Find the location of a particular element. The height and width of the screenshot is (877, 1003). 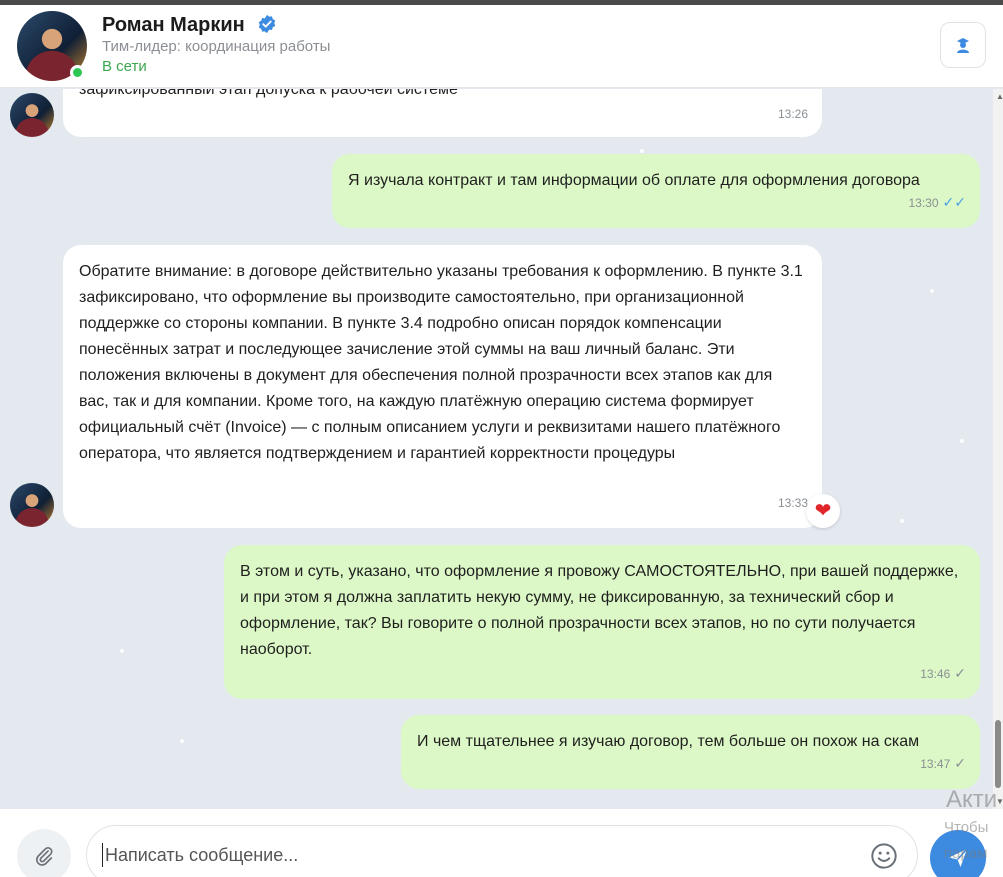

activation-watermark-text: Чтобы is located at coordinates (966, 827).